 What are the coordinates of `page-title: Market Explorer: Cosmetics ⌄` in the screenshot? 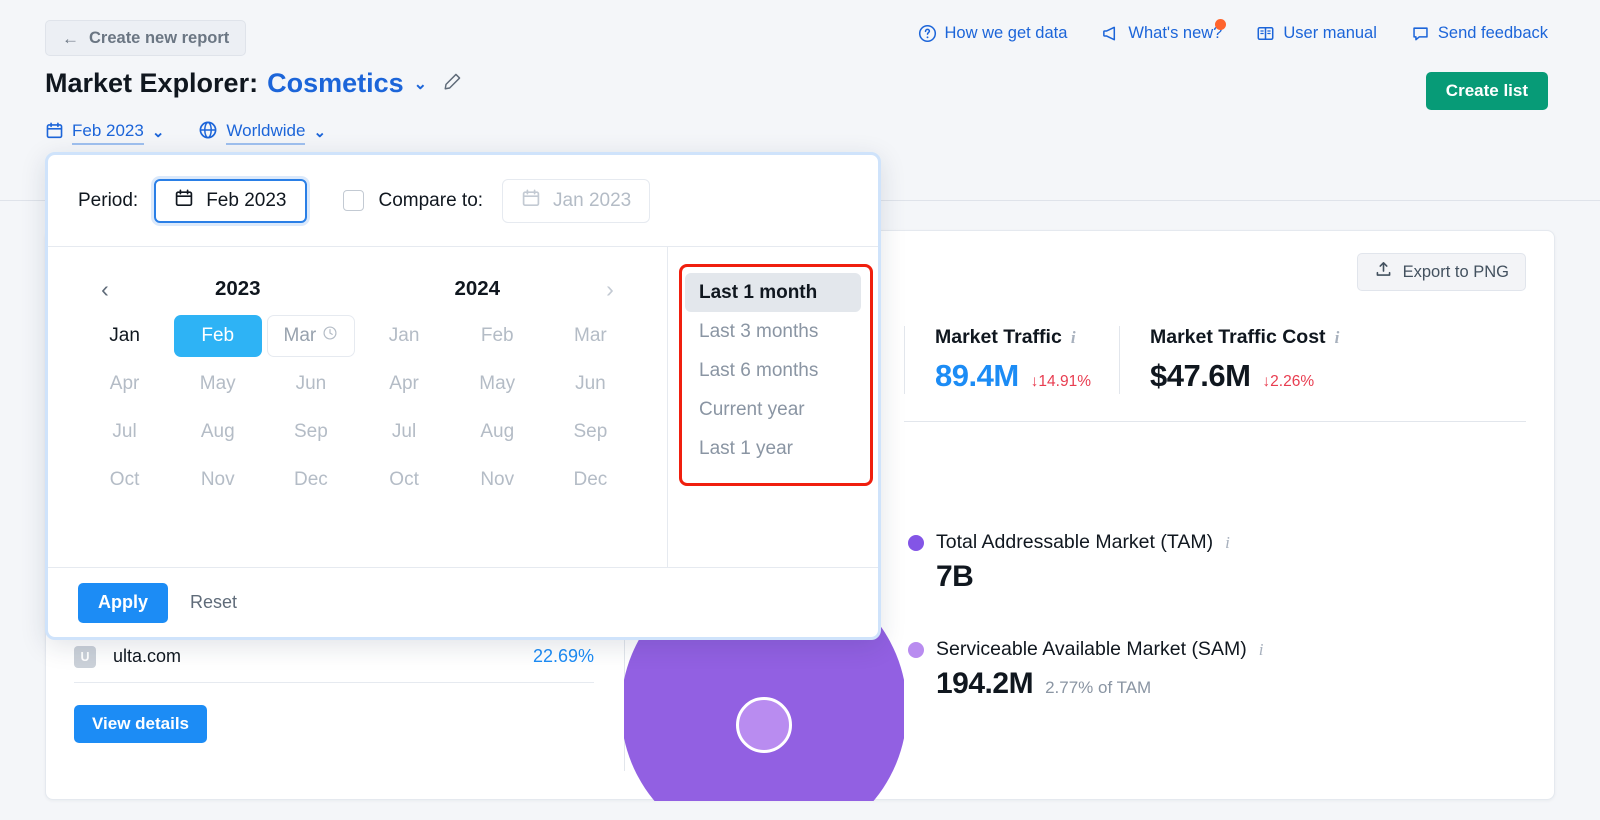 It's located at (254, 83).